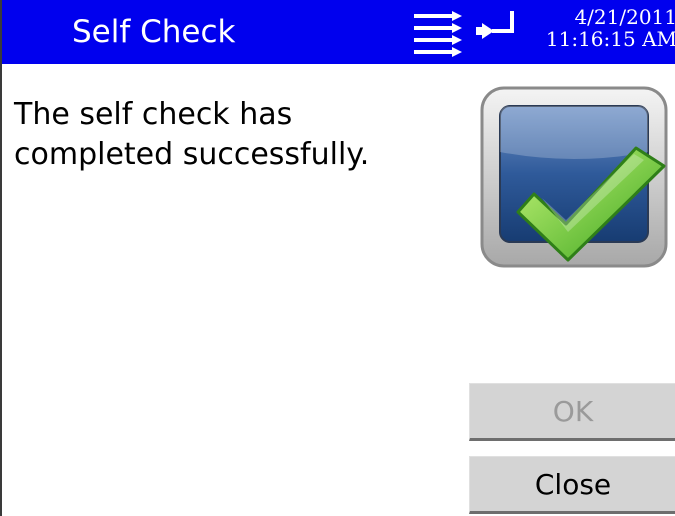 This screenshot has height=516, width=675. I want to click on checkmark-monitor-icon, so click(574, 177).